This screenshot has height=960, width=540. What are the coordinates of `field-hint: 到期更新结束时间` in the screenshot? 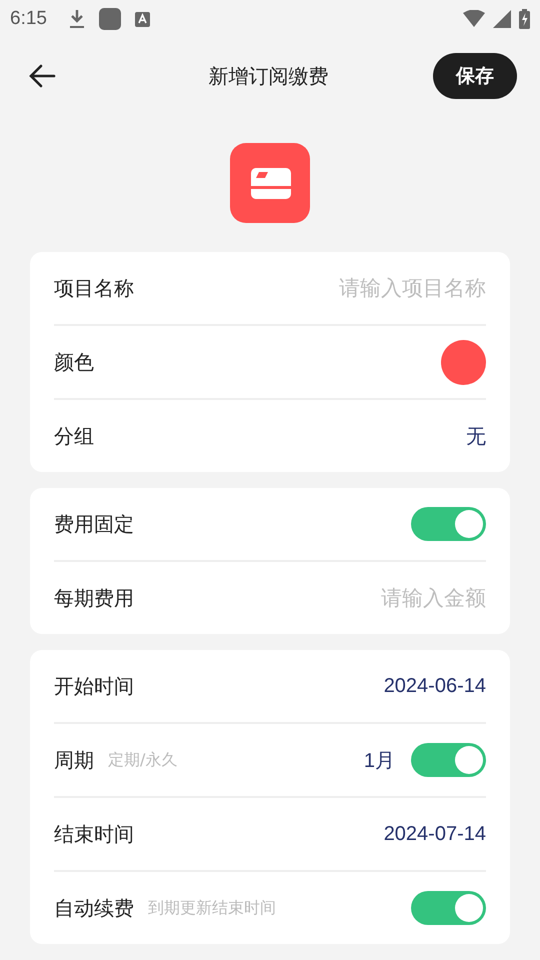 It's located at (212, 908).